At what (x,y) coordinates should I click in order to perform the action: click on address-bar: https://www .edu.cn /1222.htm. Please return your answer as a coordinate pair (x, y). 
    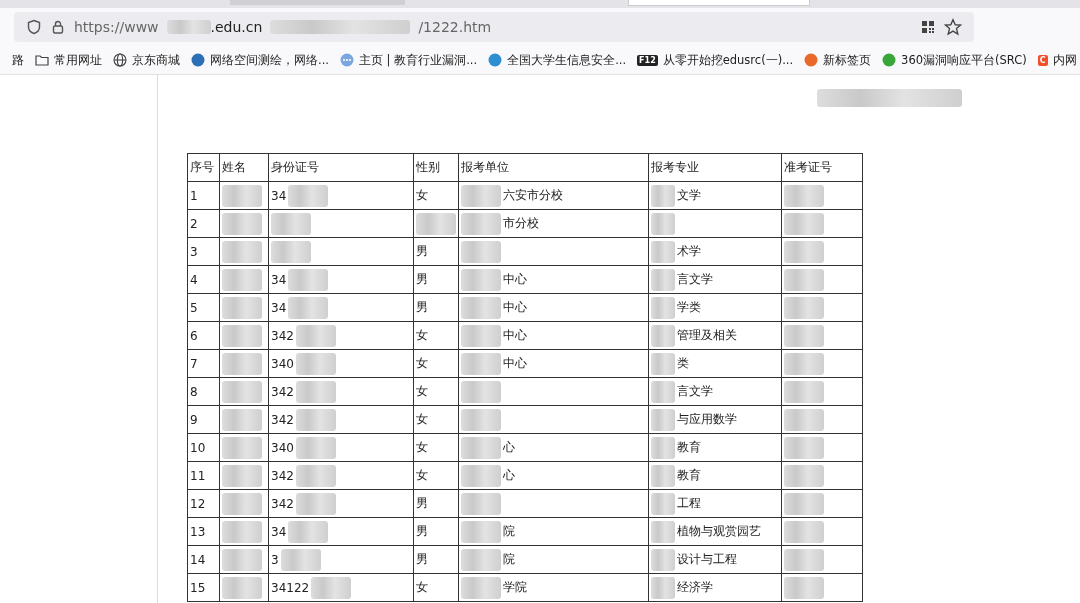
    Looking at the image, I should click on (494, 27).